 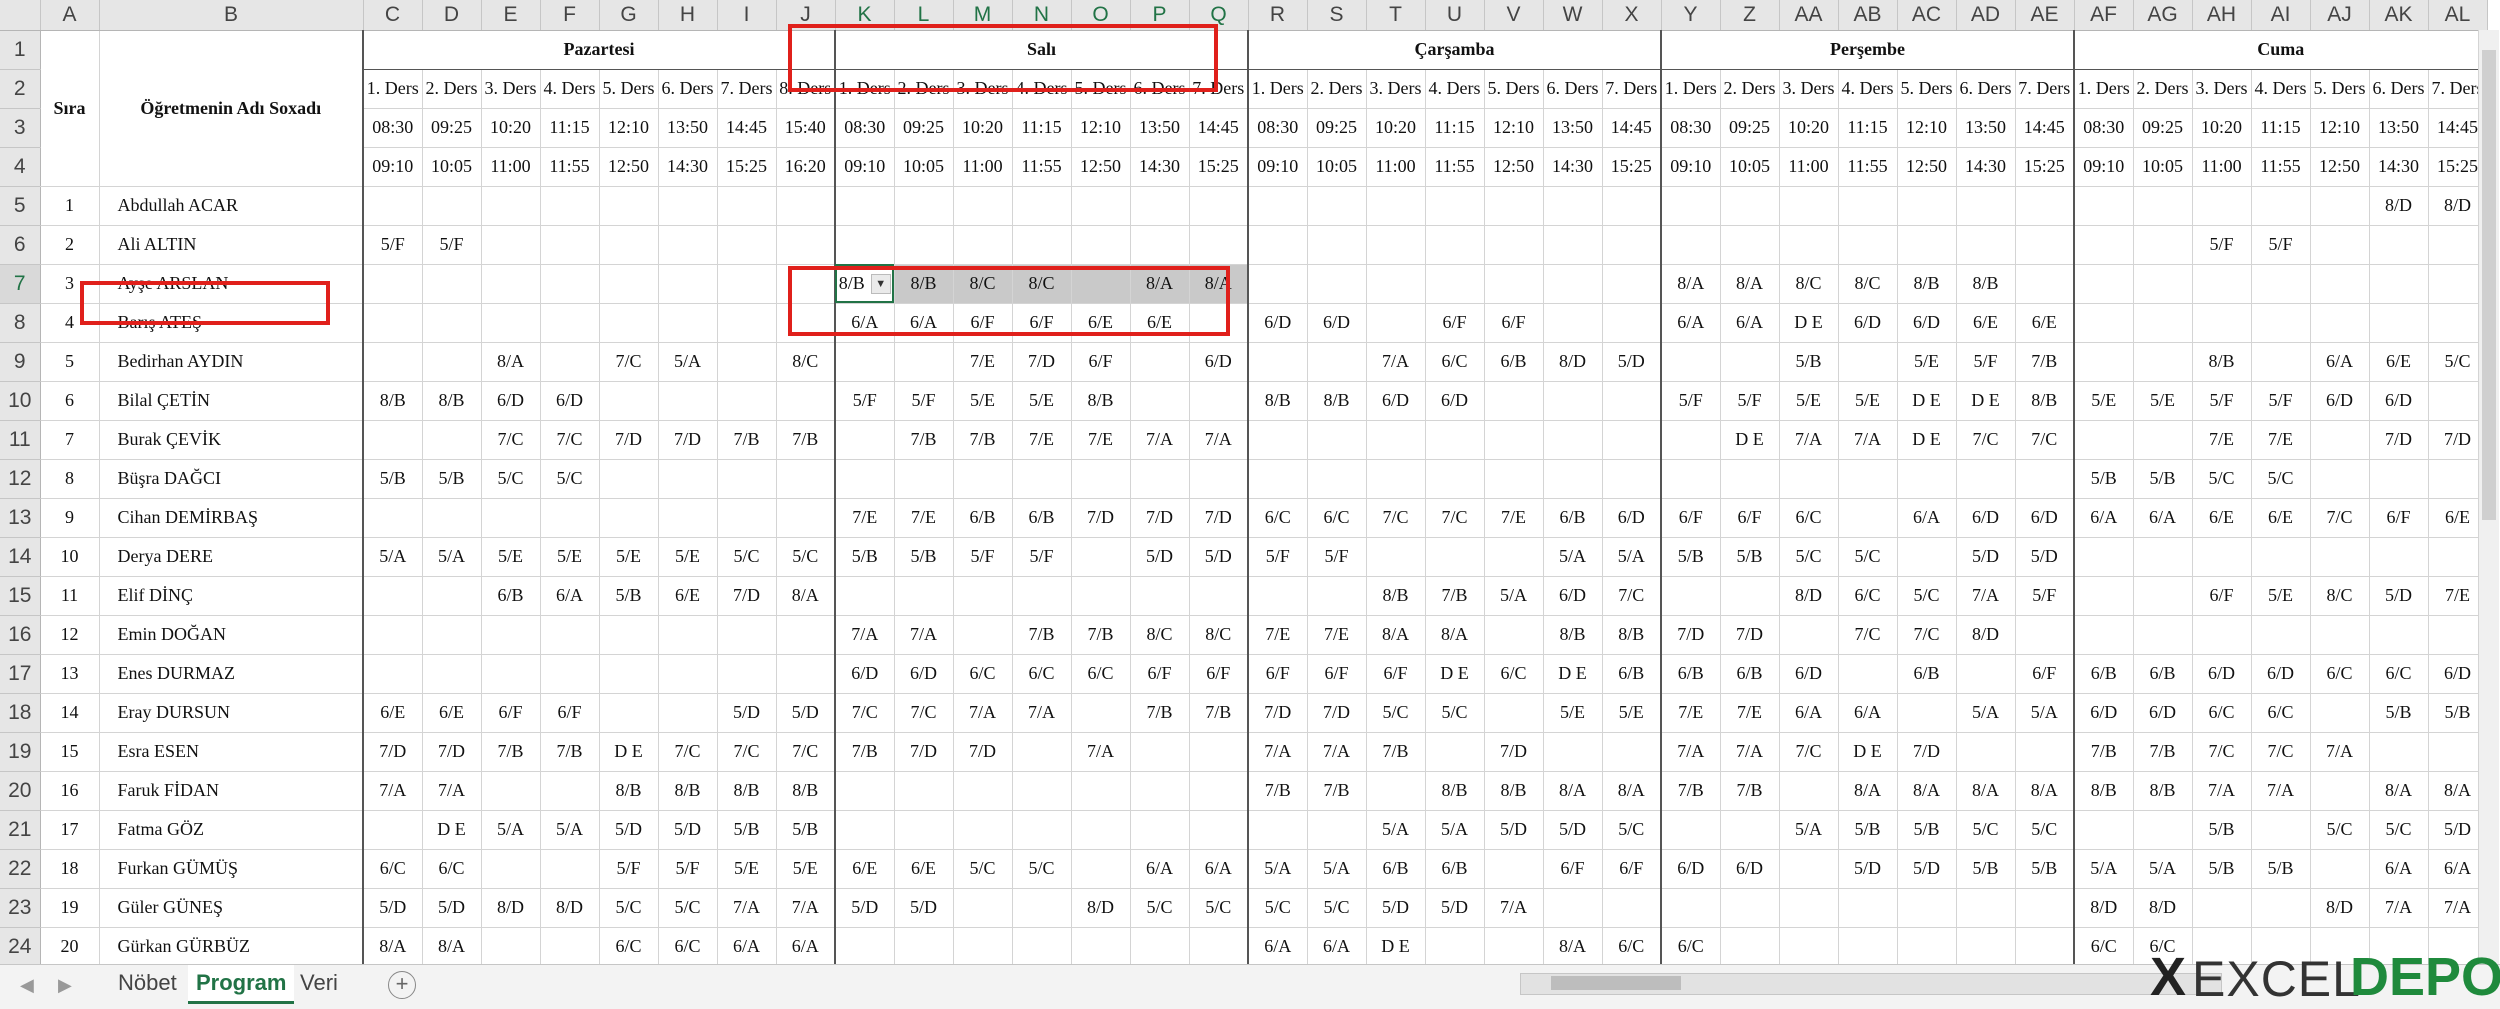 What do you see at coordinates (511, 440) in the screenshot?
I see `lesson-cell: 7/C` at bounding box center [511, 440].